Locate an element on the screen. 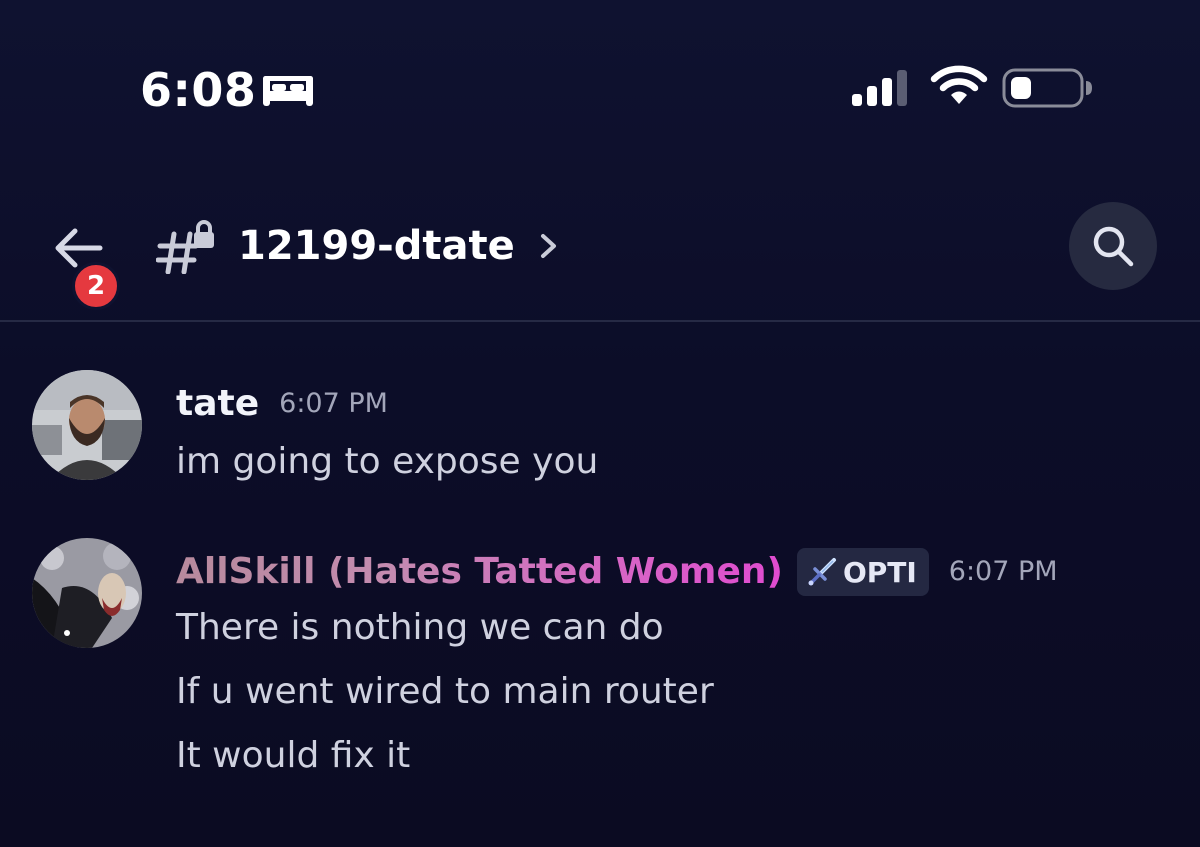 The height and width of the screenshot is (847, 1200). chevron-right-icon is located at coordinates (548, 246).